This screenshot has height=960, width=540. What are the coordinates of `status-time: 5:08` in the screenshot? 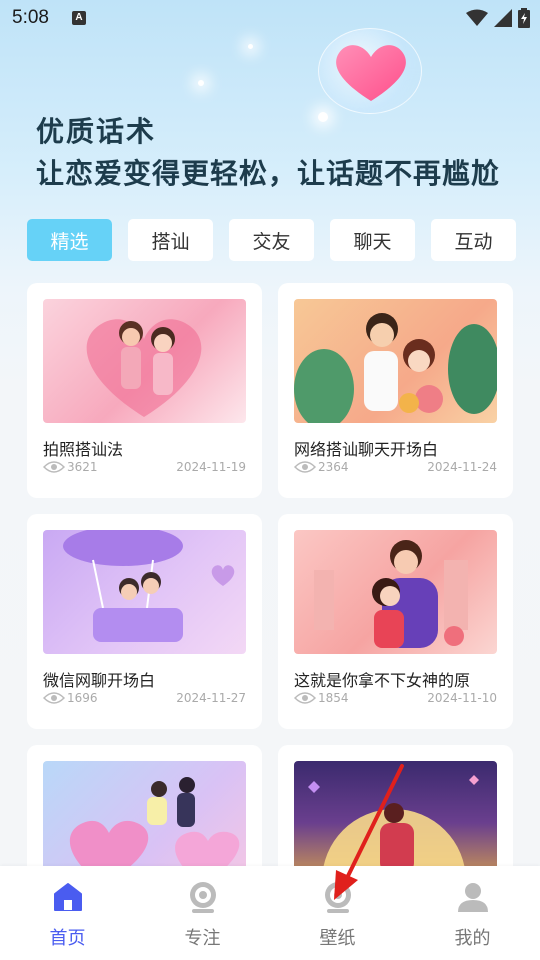 It's located at (30, 17).